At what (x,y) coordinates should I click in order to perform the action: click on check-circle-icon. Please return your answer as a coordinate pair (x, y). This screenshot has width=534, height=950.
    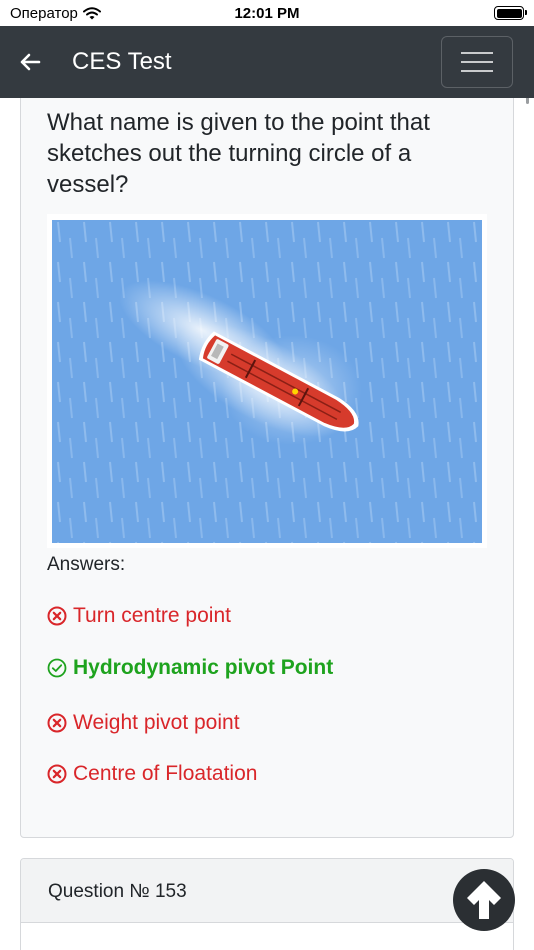
    Looking at the image, I should click on (57, 668).